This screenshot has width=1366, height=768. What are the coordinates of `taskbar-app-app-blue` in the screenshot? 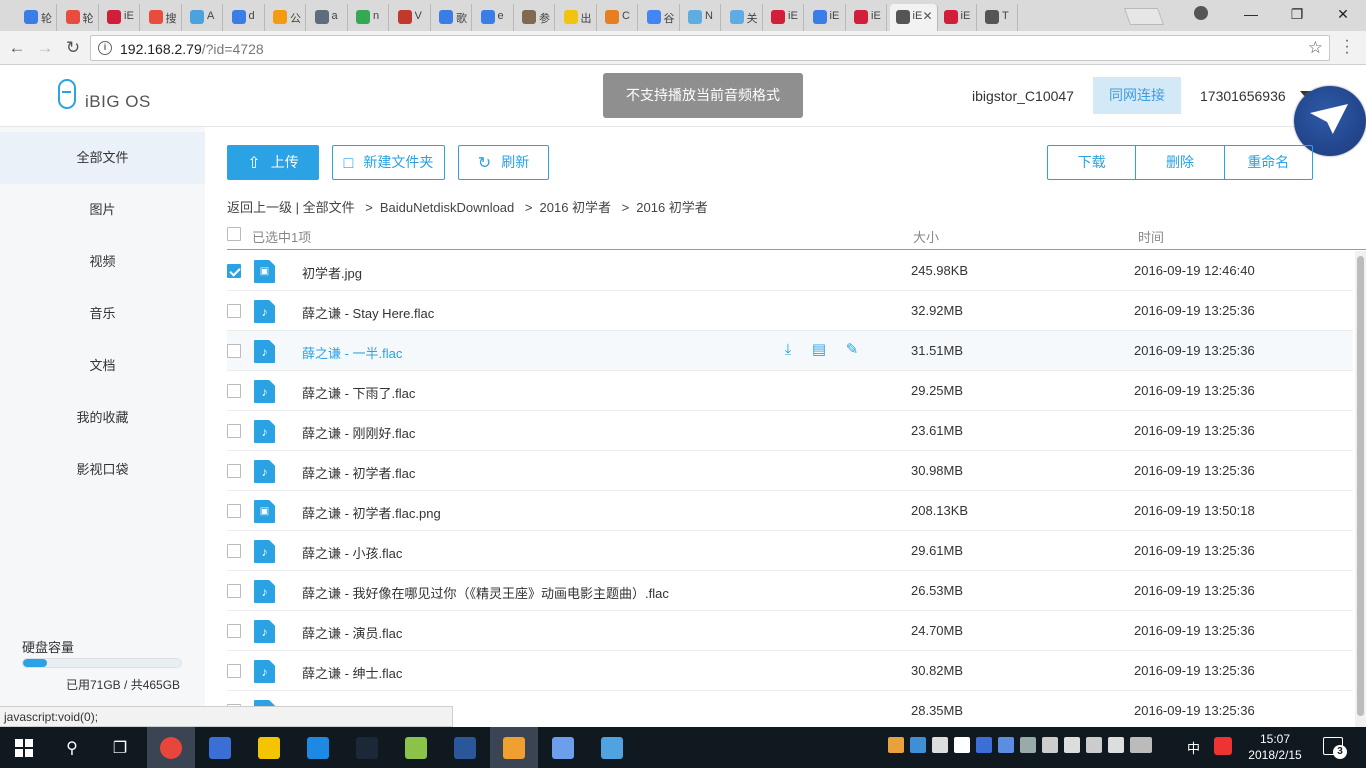 It's located at (318, 747).